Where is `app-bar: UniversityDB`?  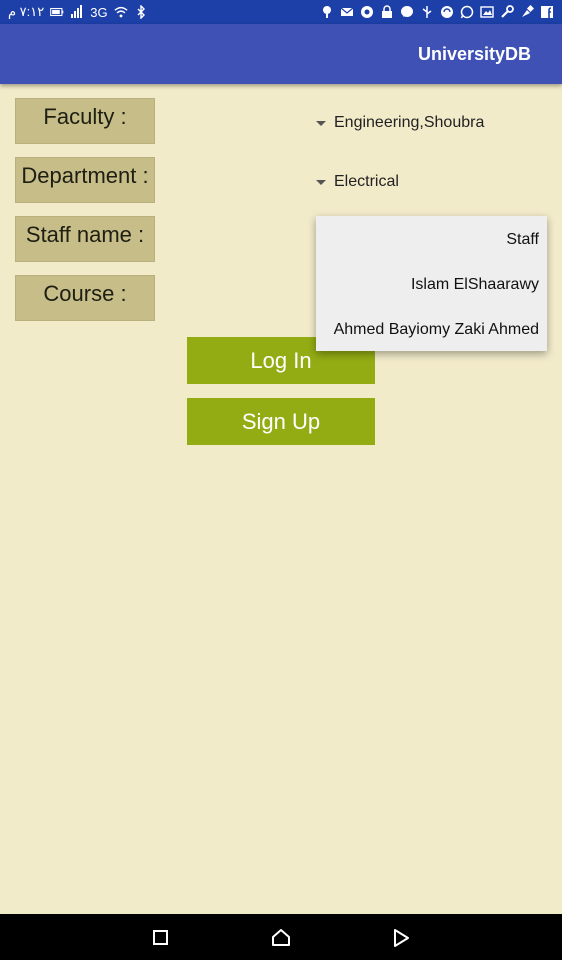 app-bar: UniversityDB is located at coordinates (281, 54).